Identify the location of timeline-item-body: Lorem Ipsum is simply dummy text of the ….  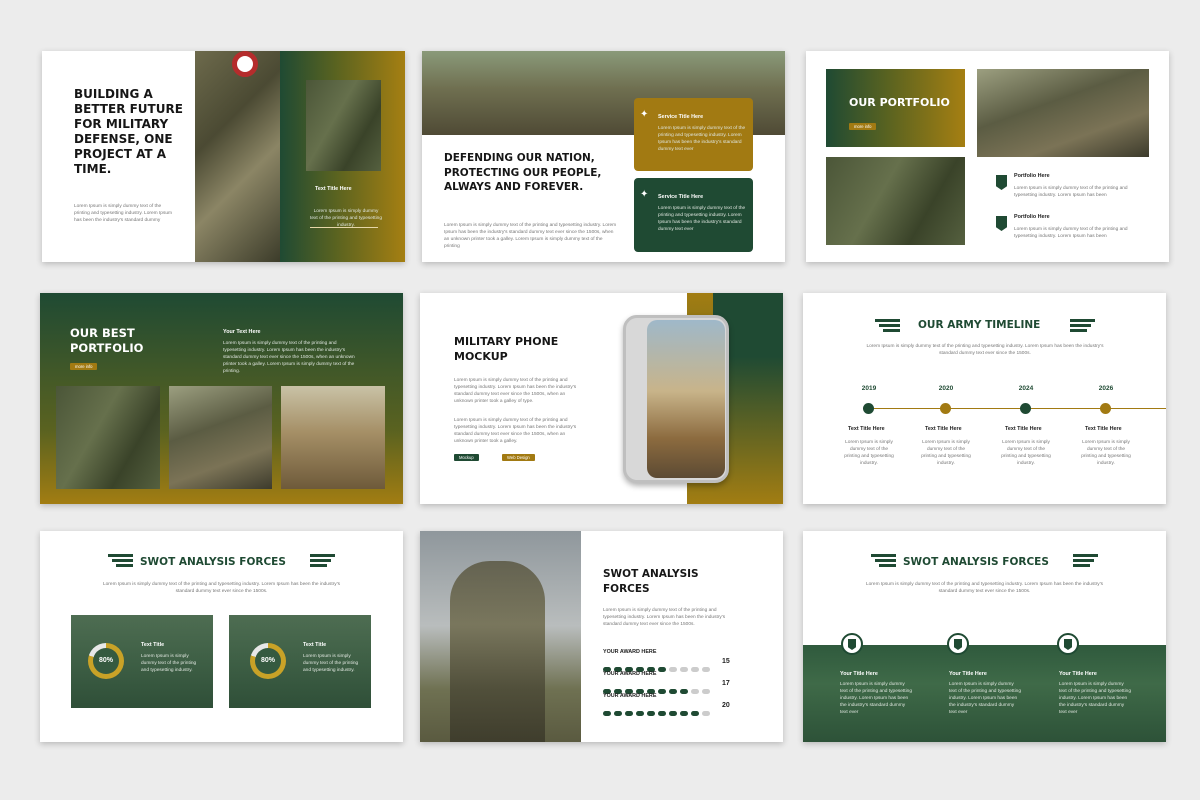
(869, 453).